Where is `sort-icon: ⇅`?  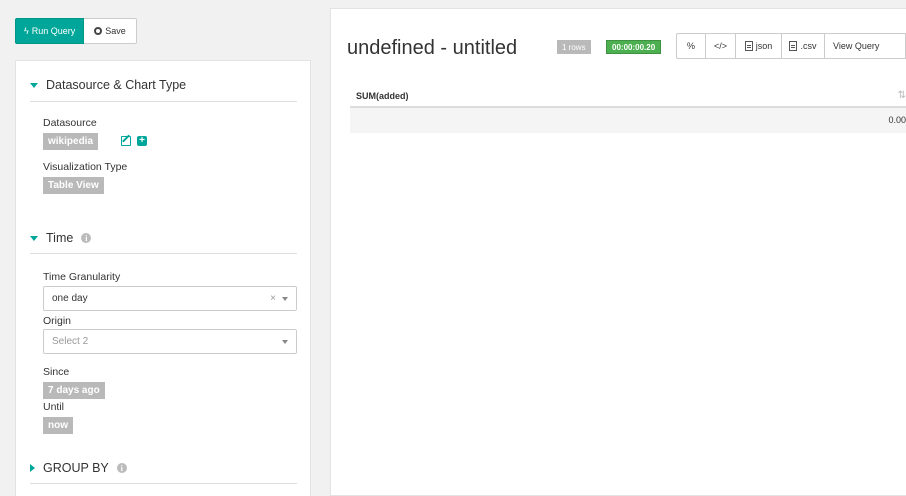 sort-icon: ⇅ is located at coordinates (902, 95).